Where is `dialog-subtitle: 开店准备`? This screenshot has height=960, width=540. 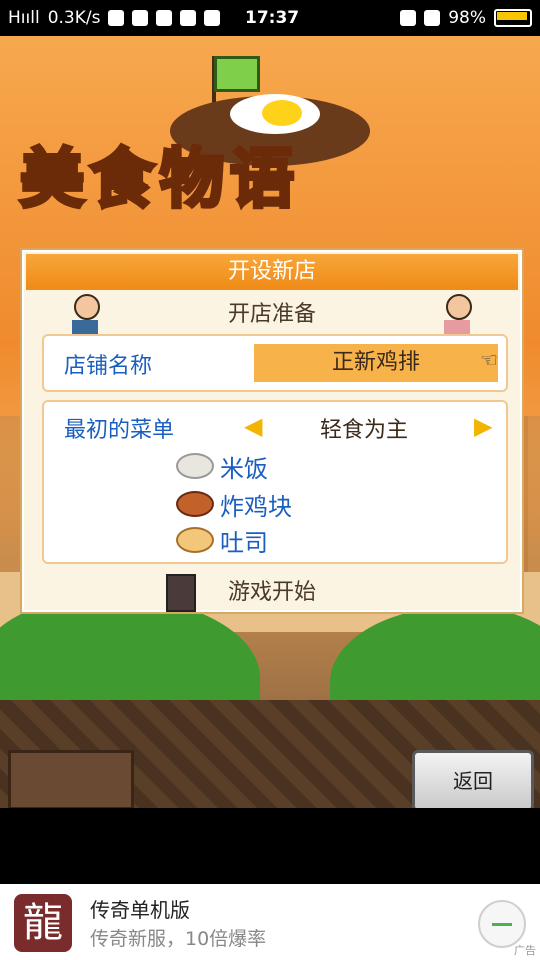
dialog-subtitle: 开店准备 is located at coordinates (271, 314).